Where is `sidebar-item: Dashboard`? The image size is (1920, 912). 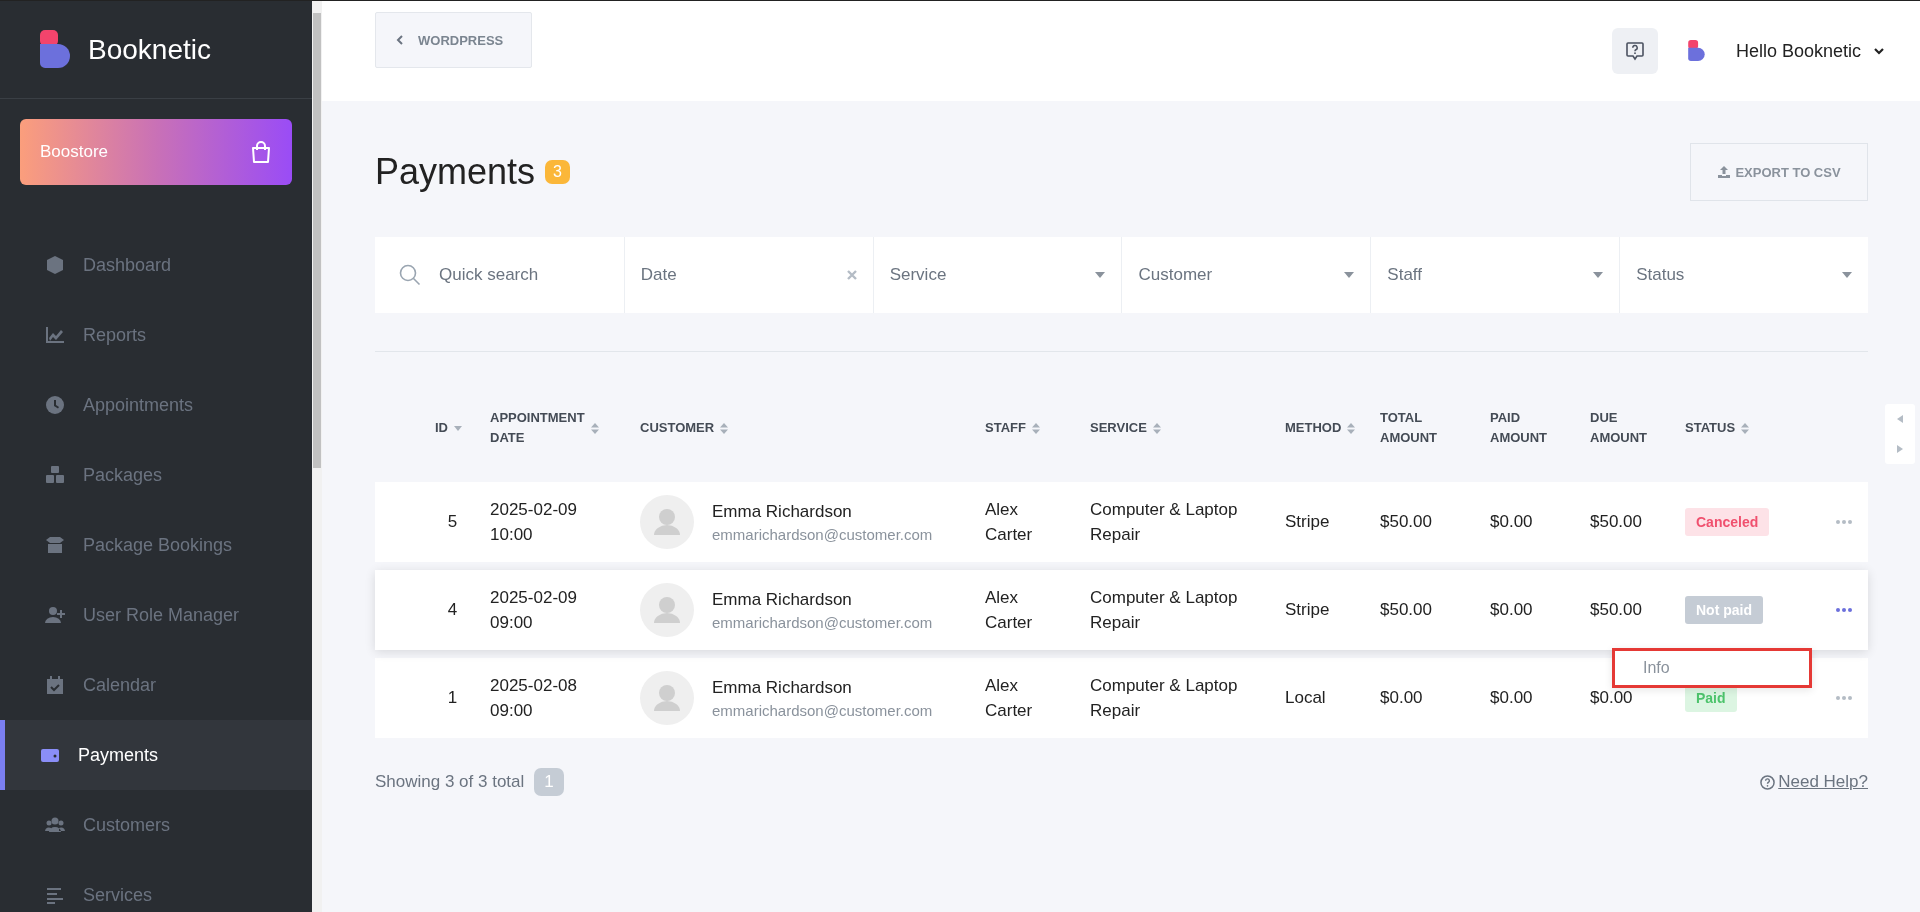
sidebar-item: Dashboard is located at coordinates (156, 265).